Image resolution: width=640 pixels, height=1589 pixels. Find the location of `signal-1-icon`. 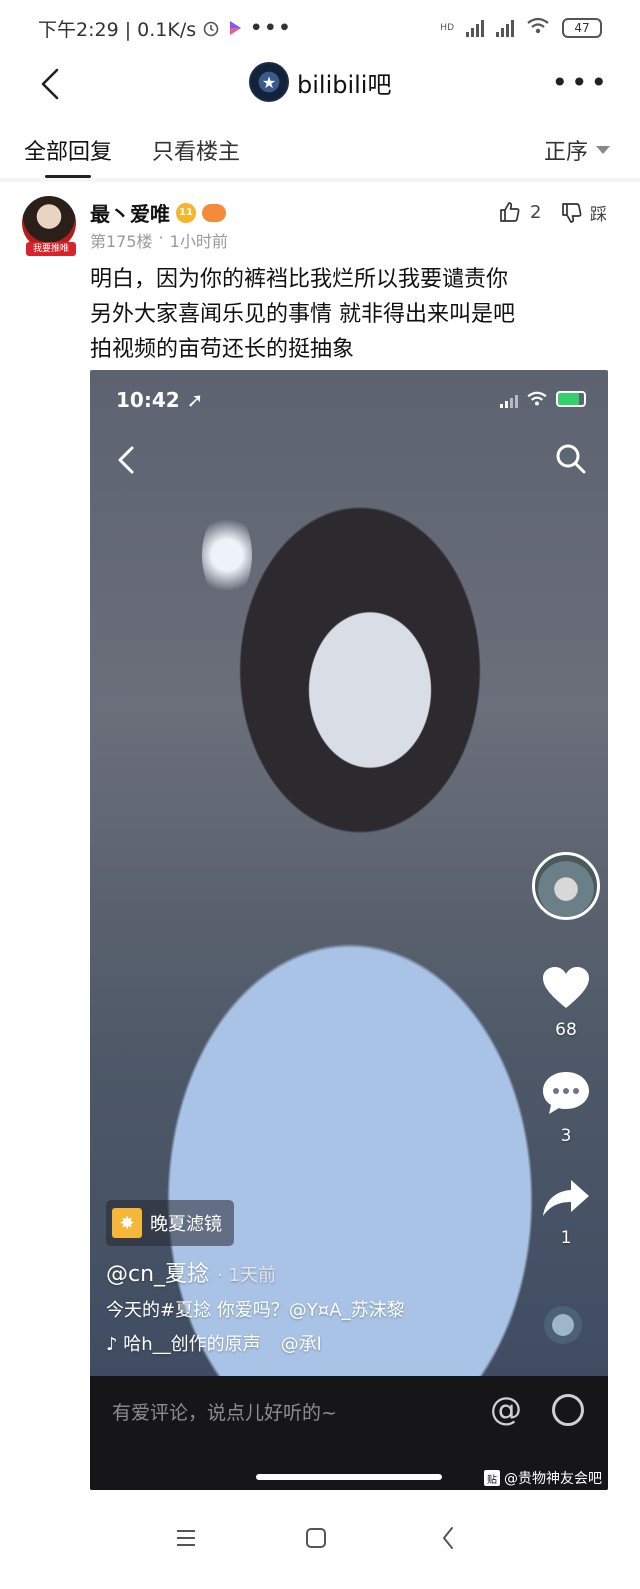

signal-1-icon is located at coordinates (475, 28).